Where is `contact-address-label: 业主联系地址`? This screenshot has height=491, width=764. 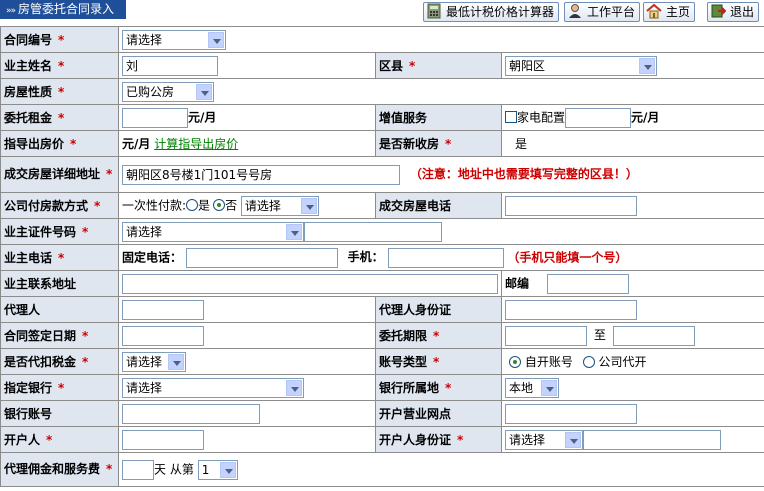
contact-address-label: 业主联系地址 is located at coordinates (59, 283).